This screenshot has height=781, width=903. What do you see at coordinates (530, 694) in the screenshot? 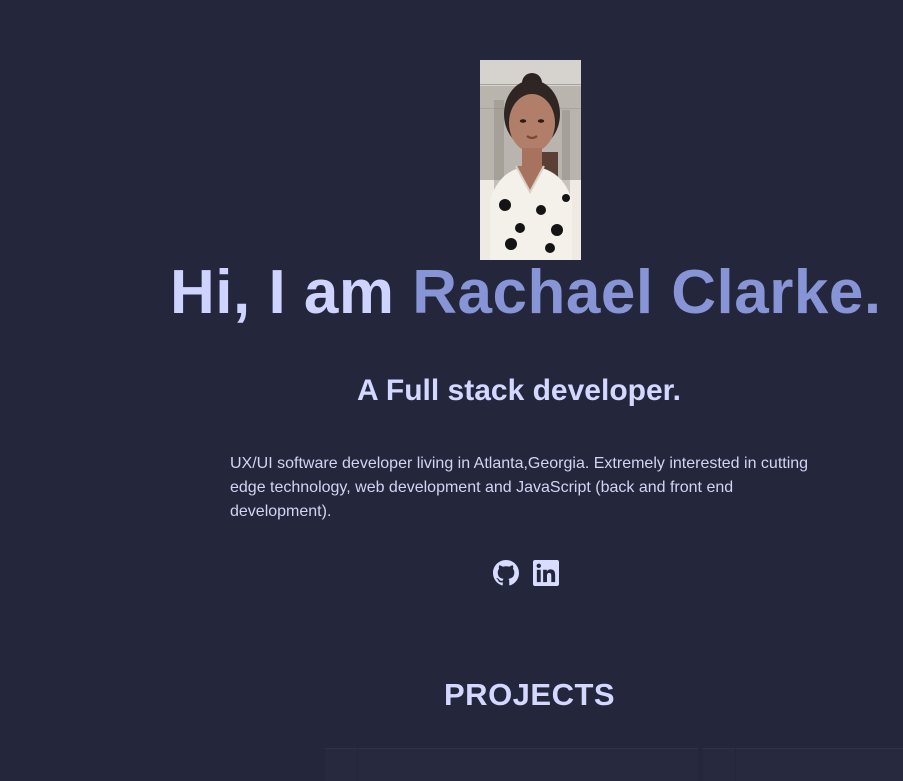
I see `projects-heading: PROJECTS` at bounding box center [530, 694].